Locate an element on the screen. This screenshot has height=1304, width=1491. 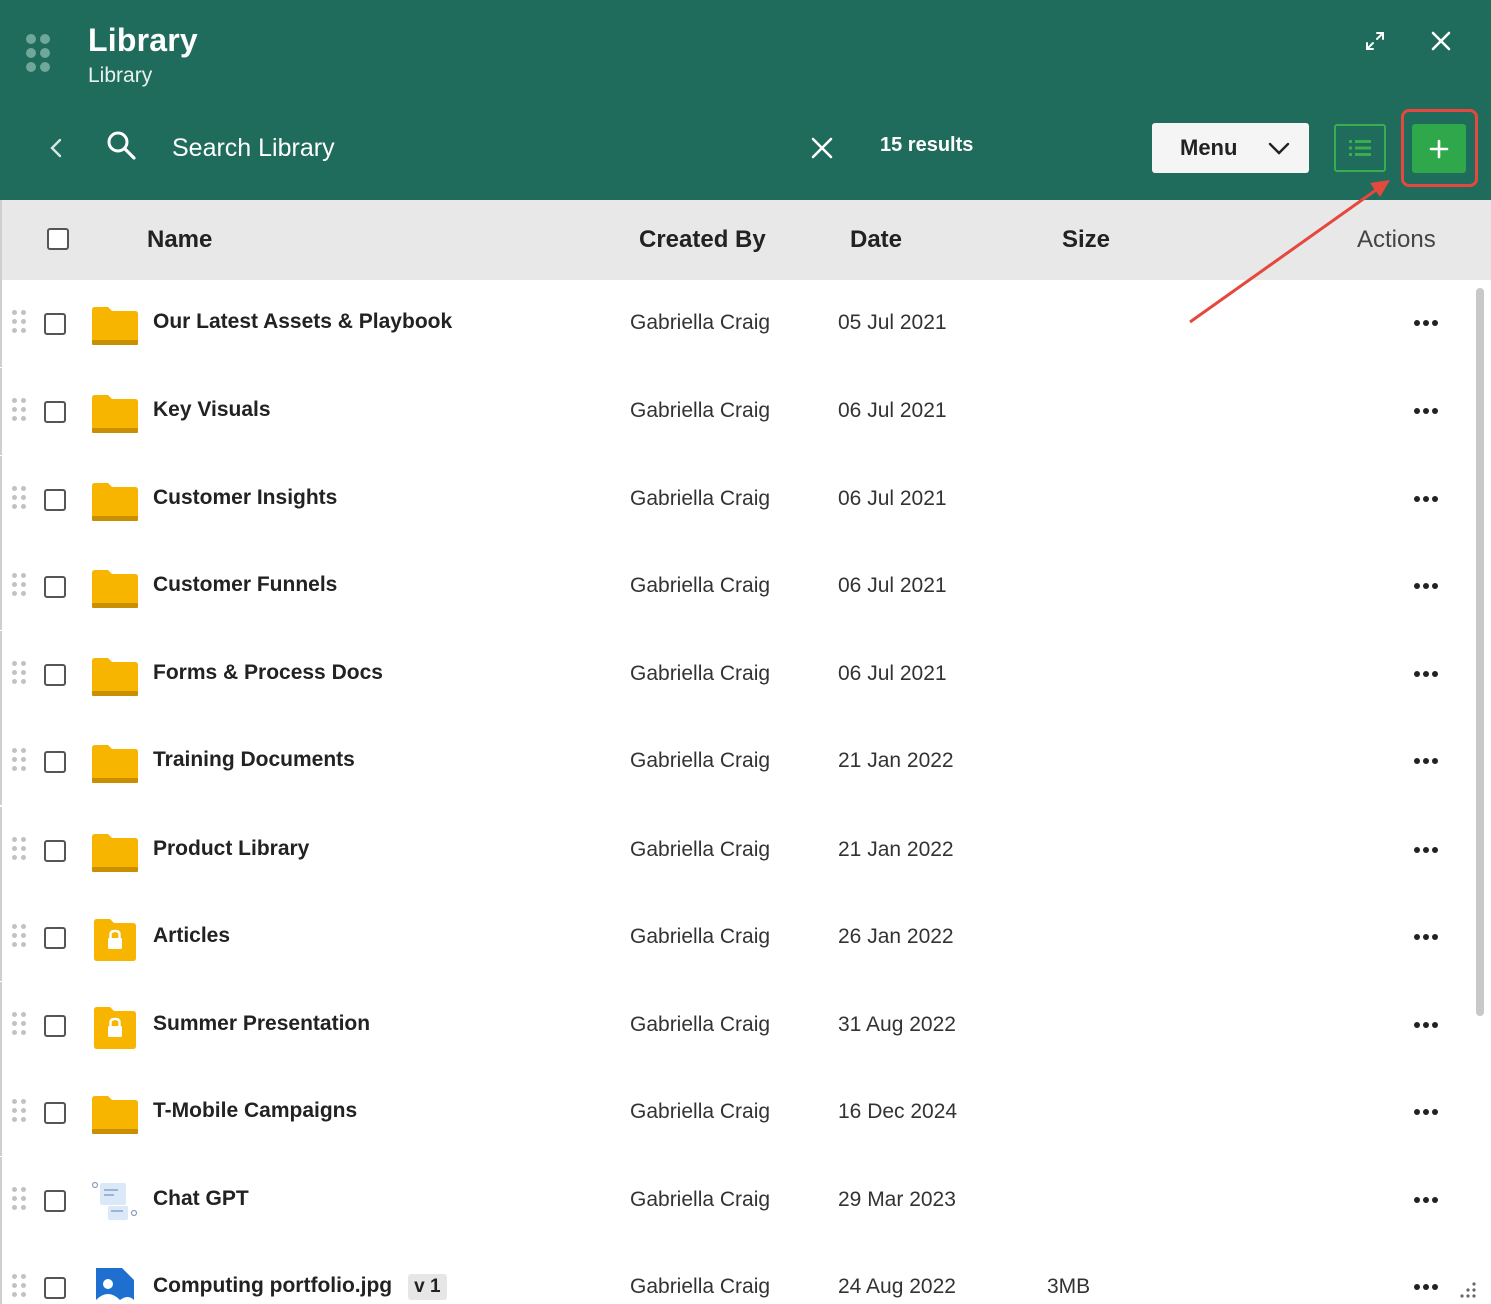
row-name: Key Visuals is located at coordinates (212, 410).